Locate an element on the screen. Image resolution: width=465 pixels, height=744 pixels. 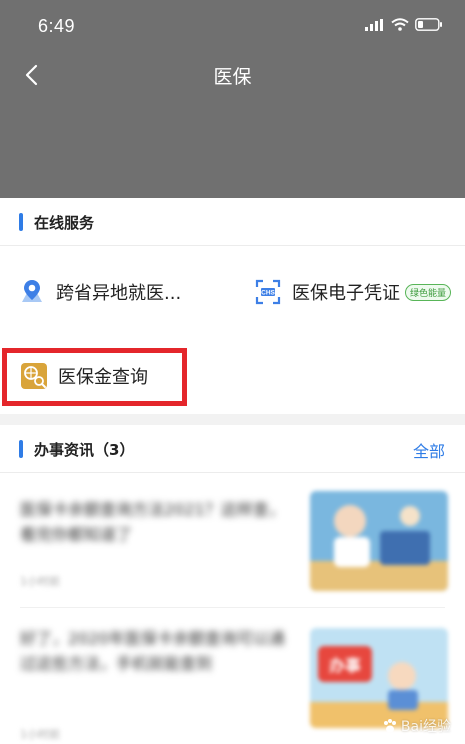
news-title: 办事资讯（3） is located at coordinates (84, 450).